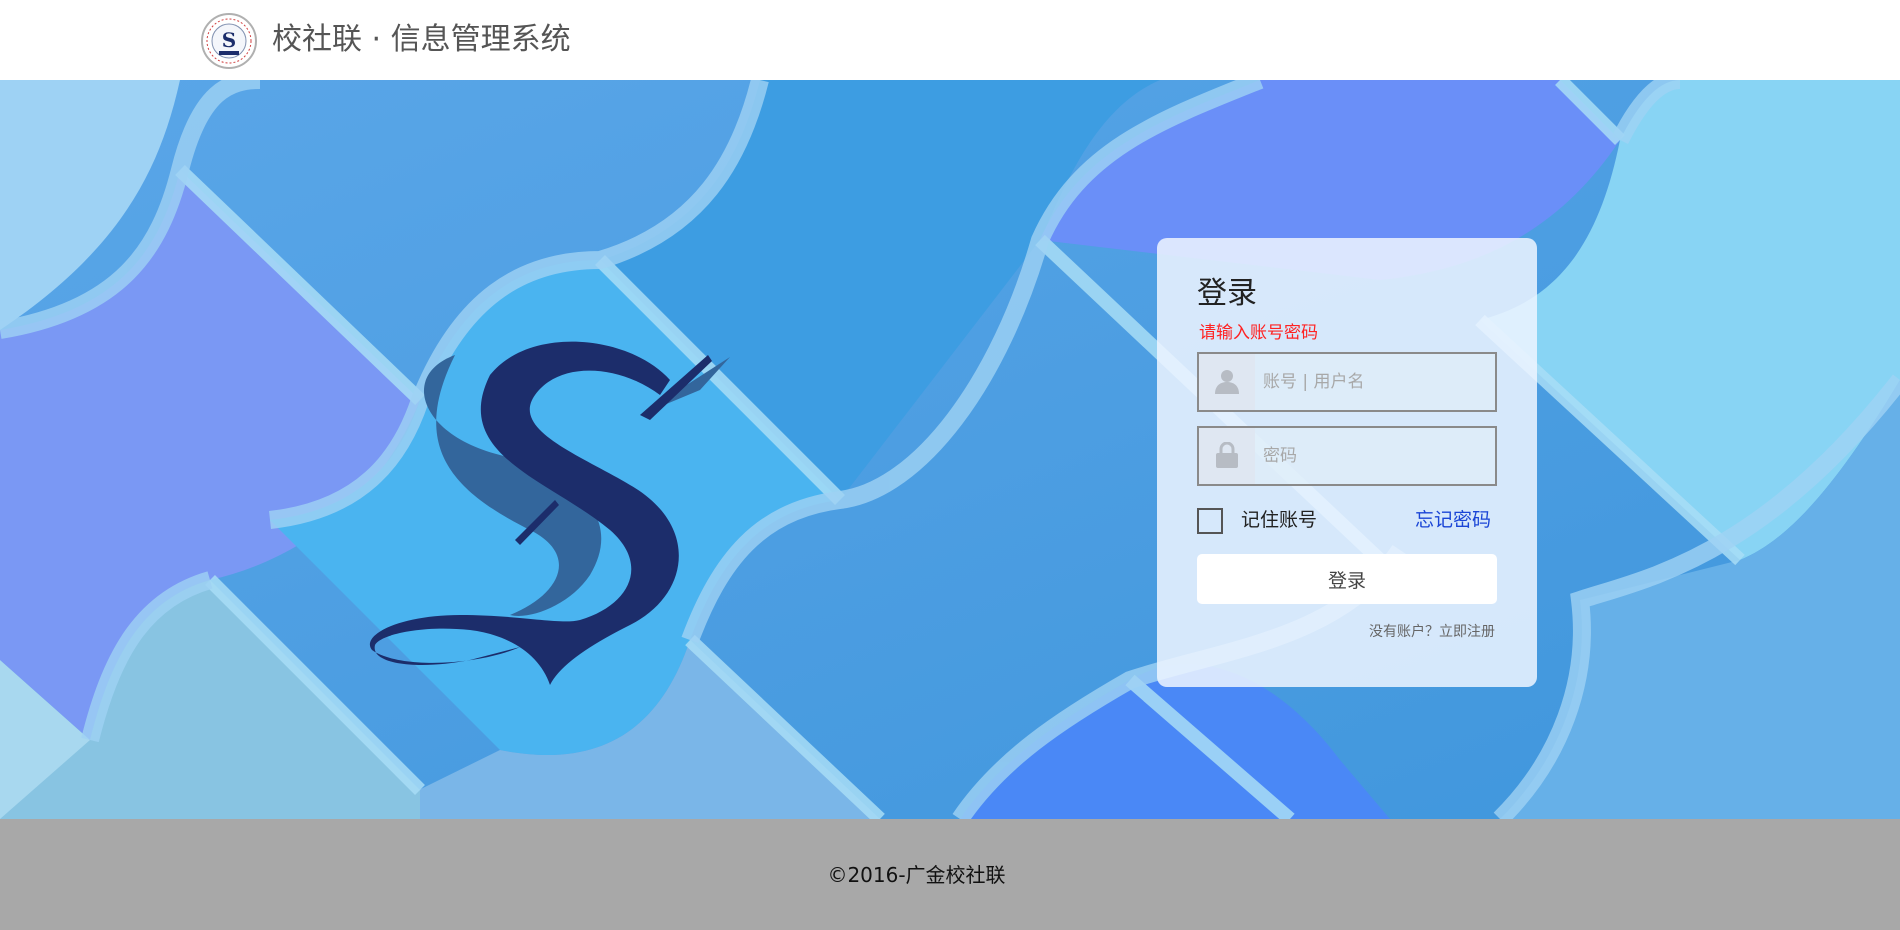  What do you see at coordinates (1347, 579) in the screenshot?
I see `login-button: 登录` at bounding box center [1347, 579].